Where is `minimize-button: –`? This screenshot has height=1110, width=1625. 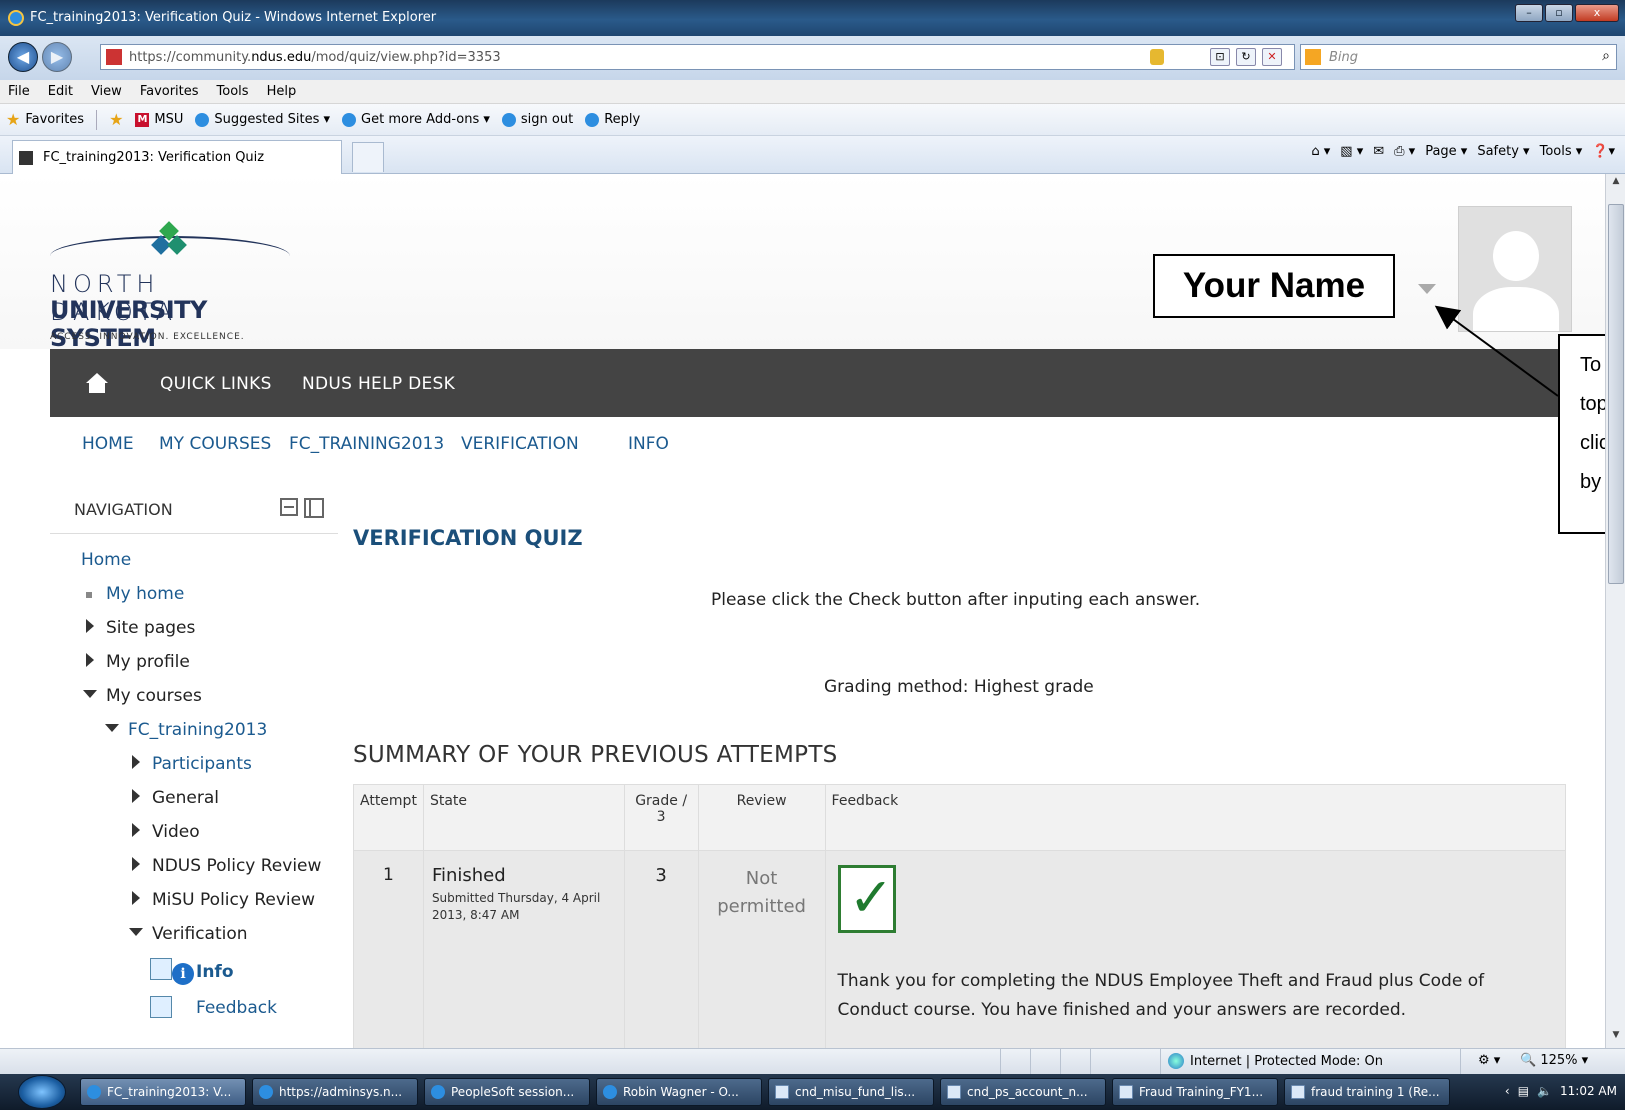
minimize-button: – is located at coordinates (1529, 13).